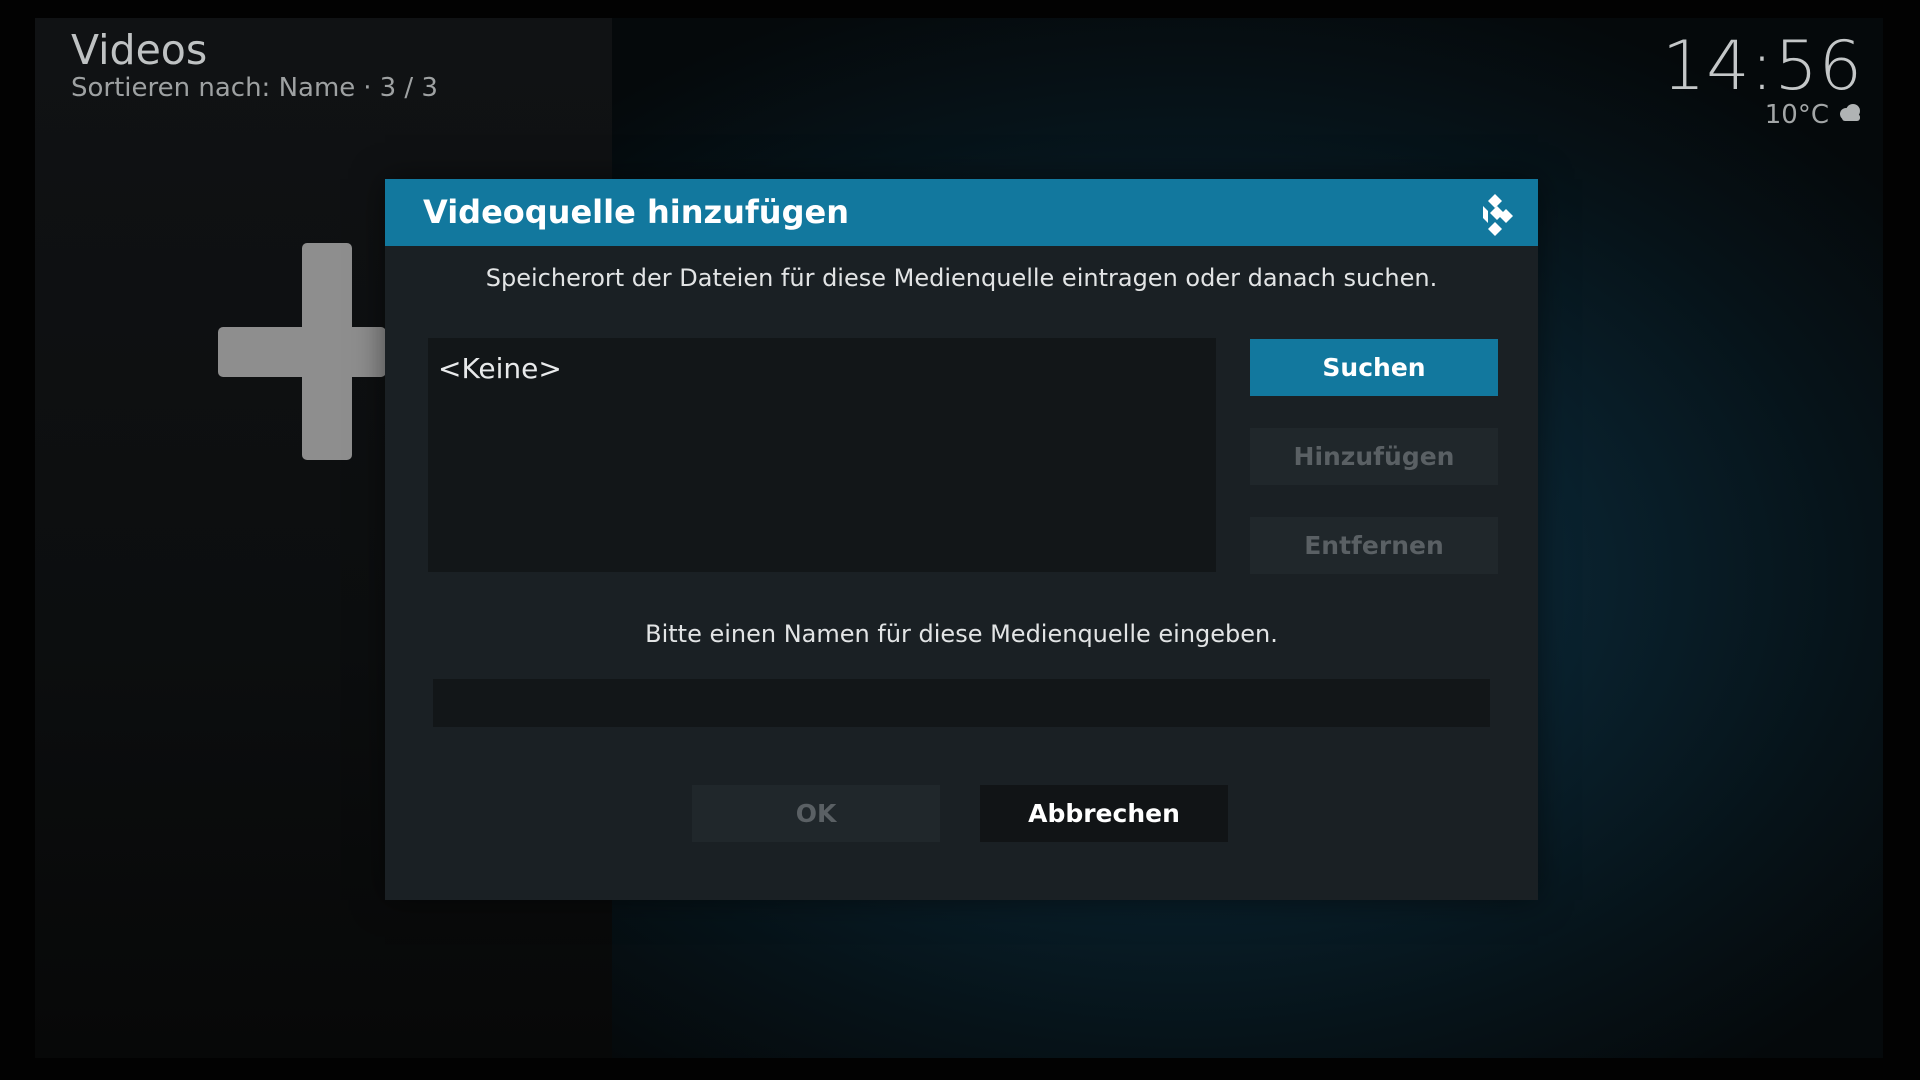 The image size is (1920, 1080). Describe the element at coordinates (408, 88) in the screenshot. I see `item-count: 3 / 3` at that location.